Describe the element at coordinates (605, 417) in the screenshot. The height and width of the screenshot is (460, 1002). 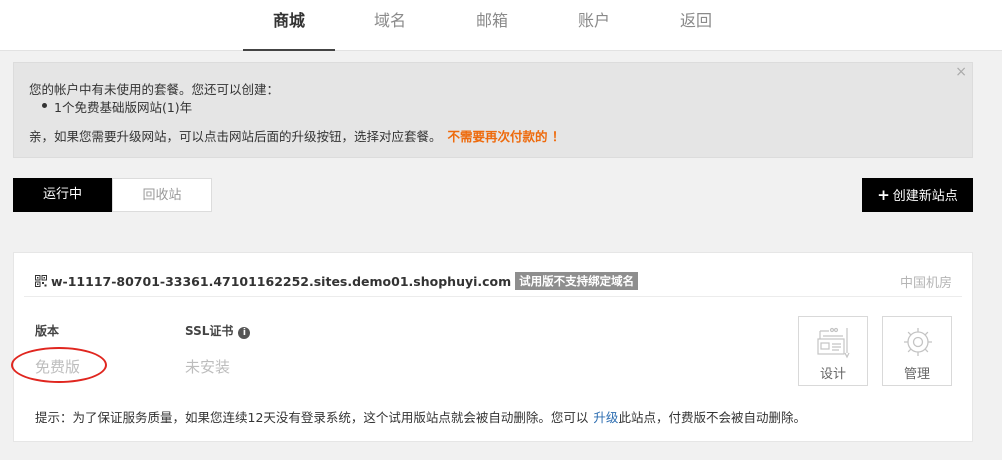
I see `upgrade-link: 升级` at that location.